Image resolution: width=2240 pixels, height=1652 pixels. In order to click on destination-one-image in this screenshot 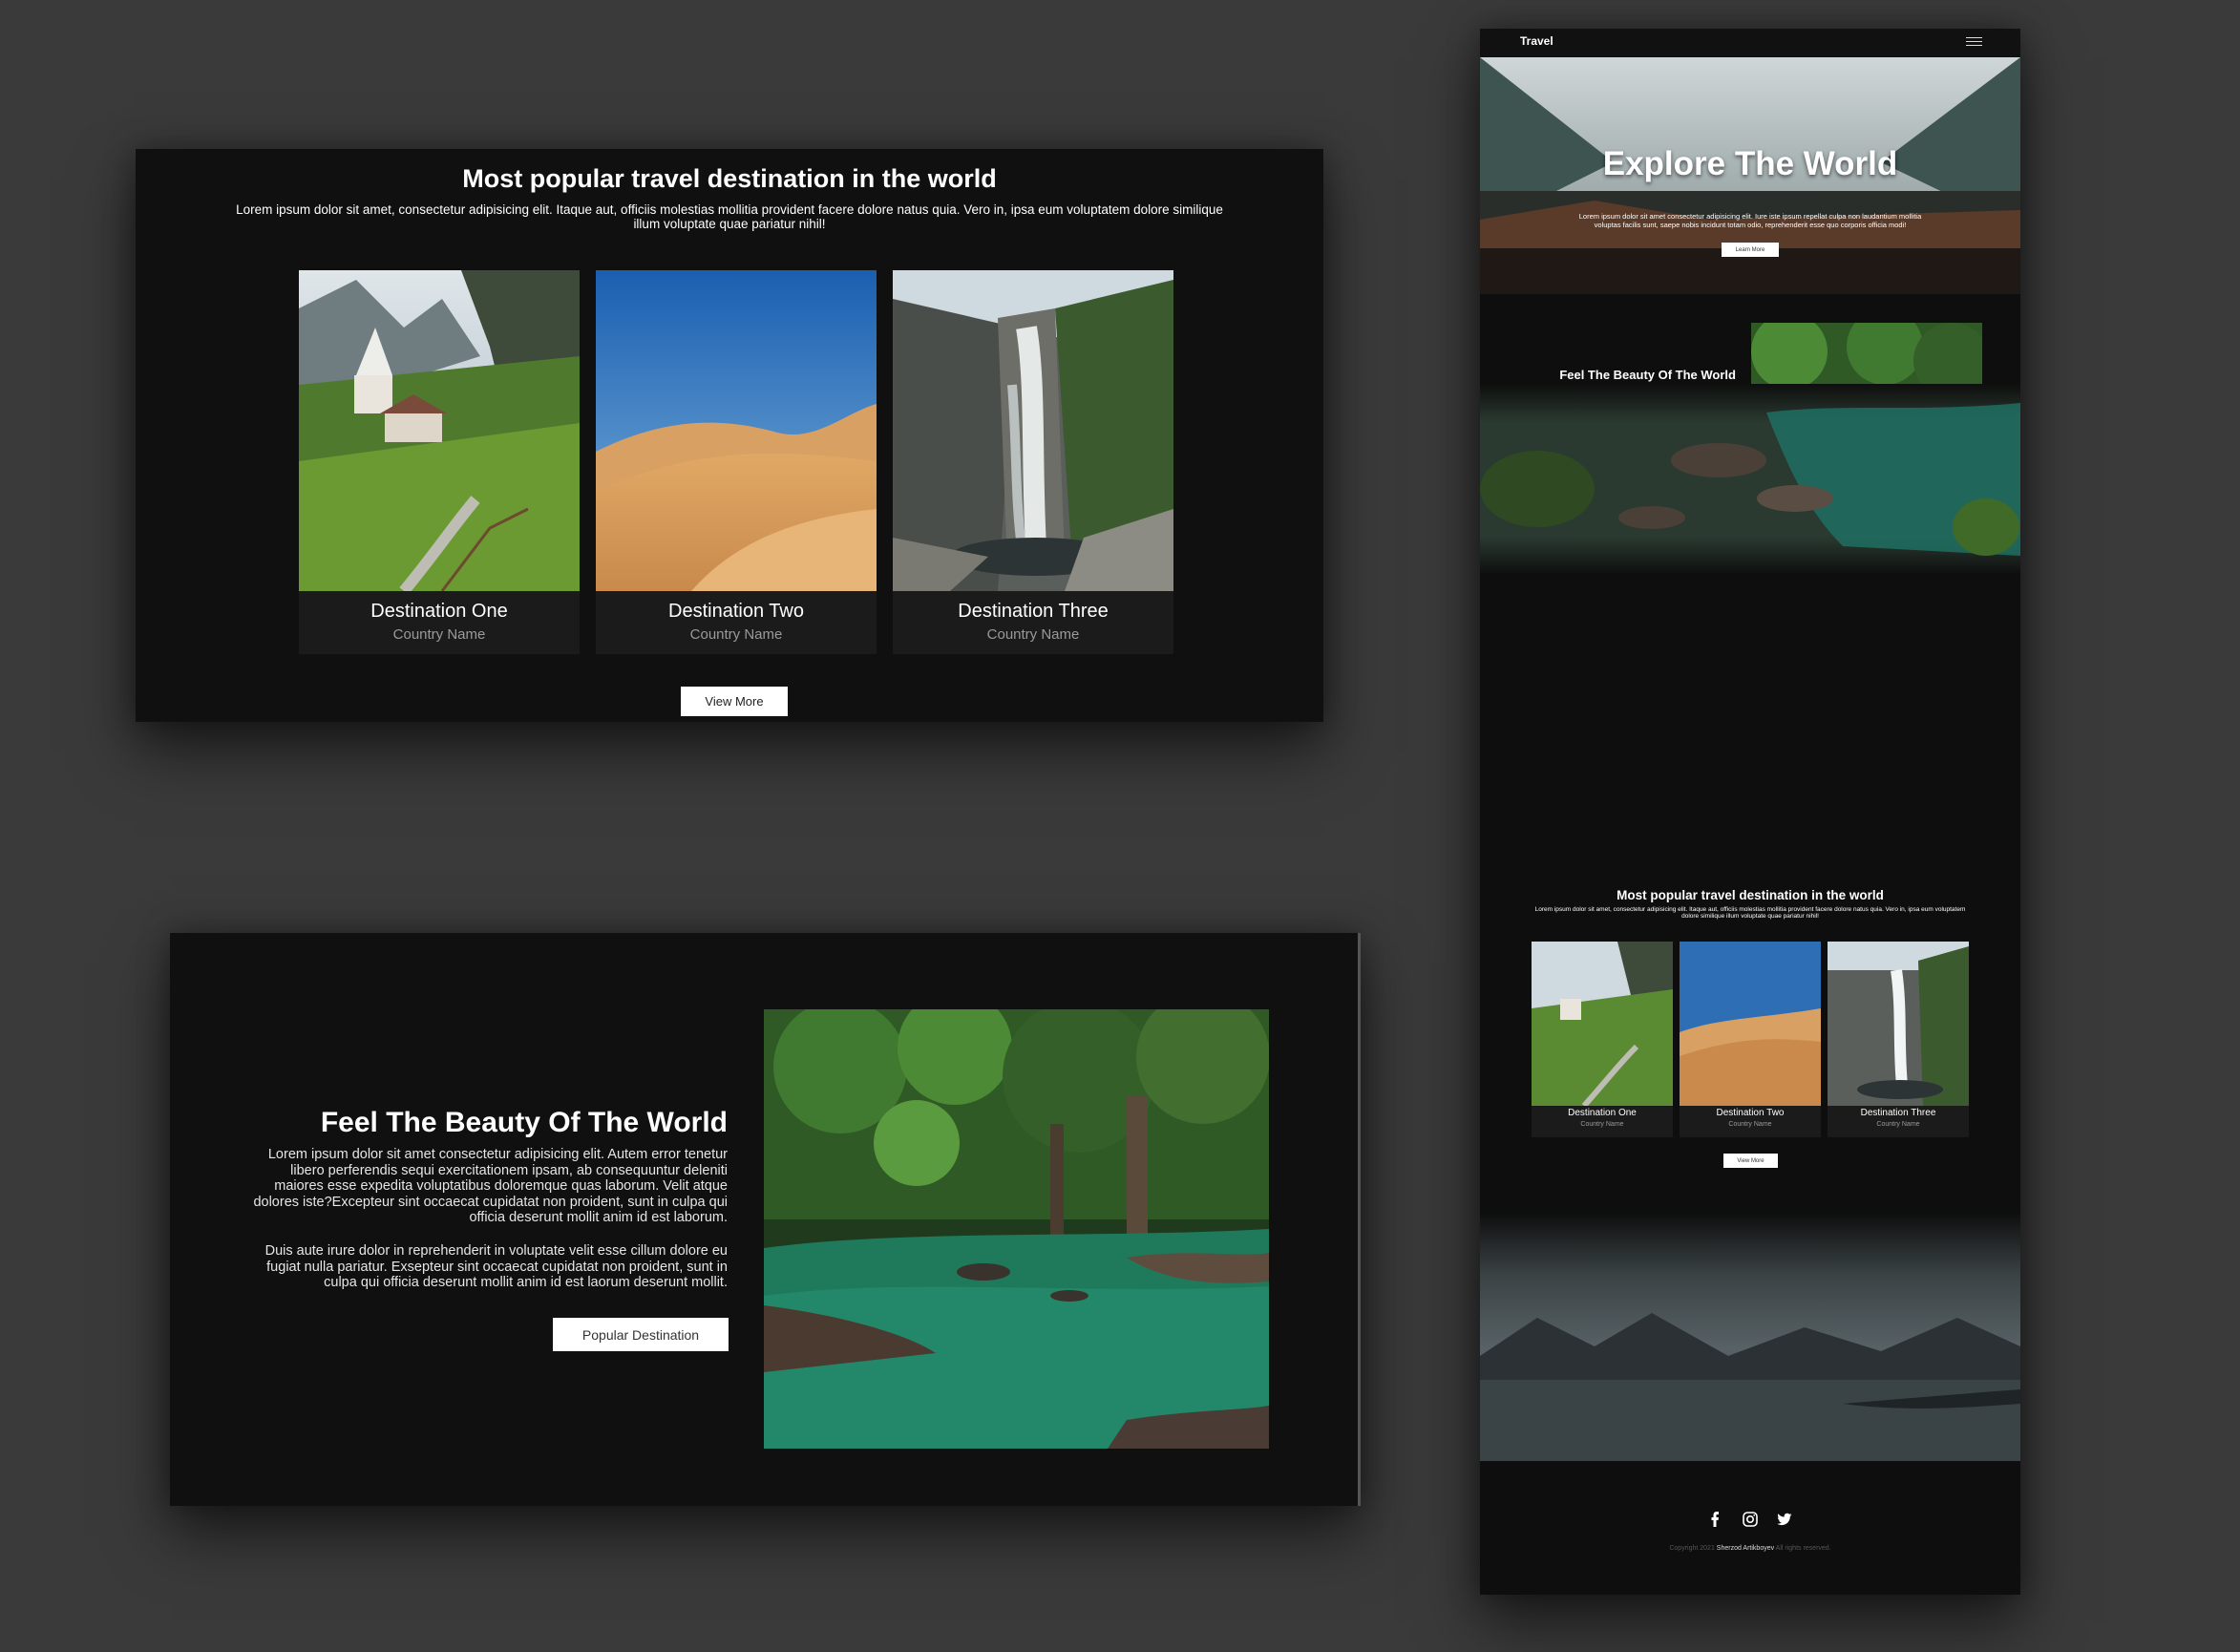, I will do `click(439, 430)`.